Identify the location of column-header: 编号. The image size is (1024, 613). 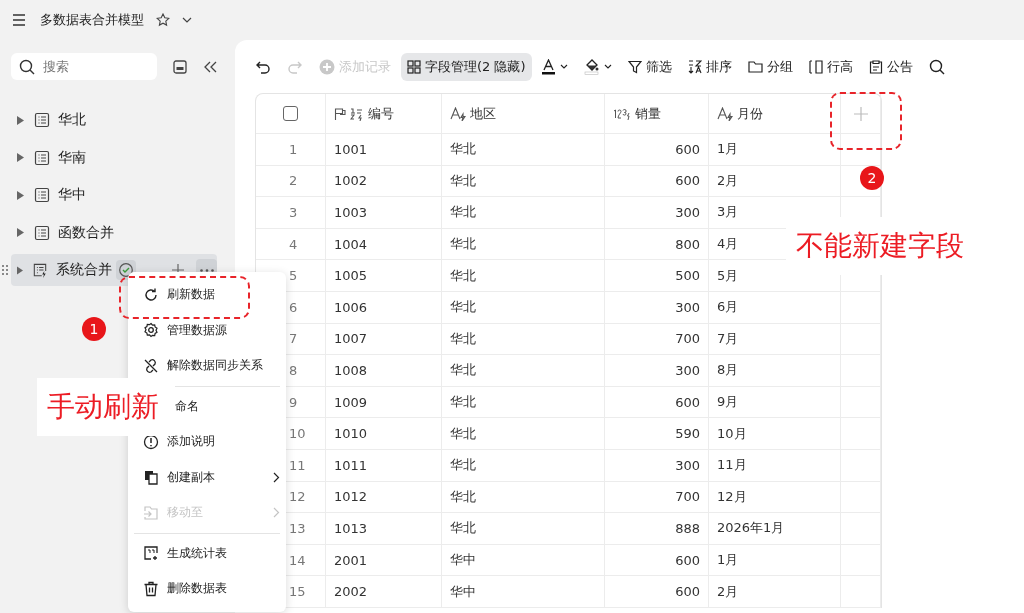
(384, 113).